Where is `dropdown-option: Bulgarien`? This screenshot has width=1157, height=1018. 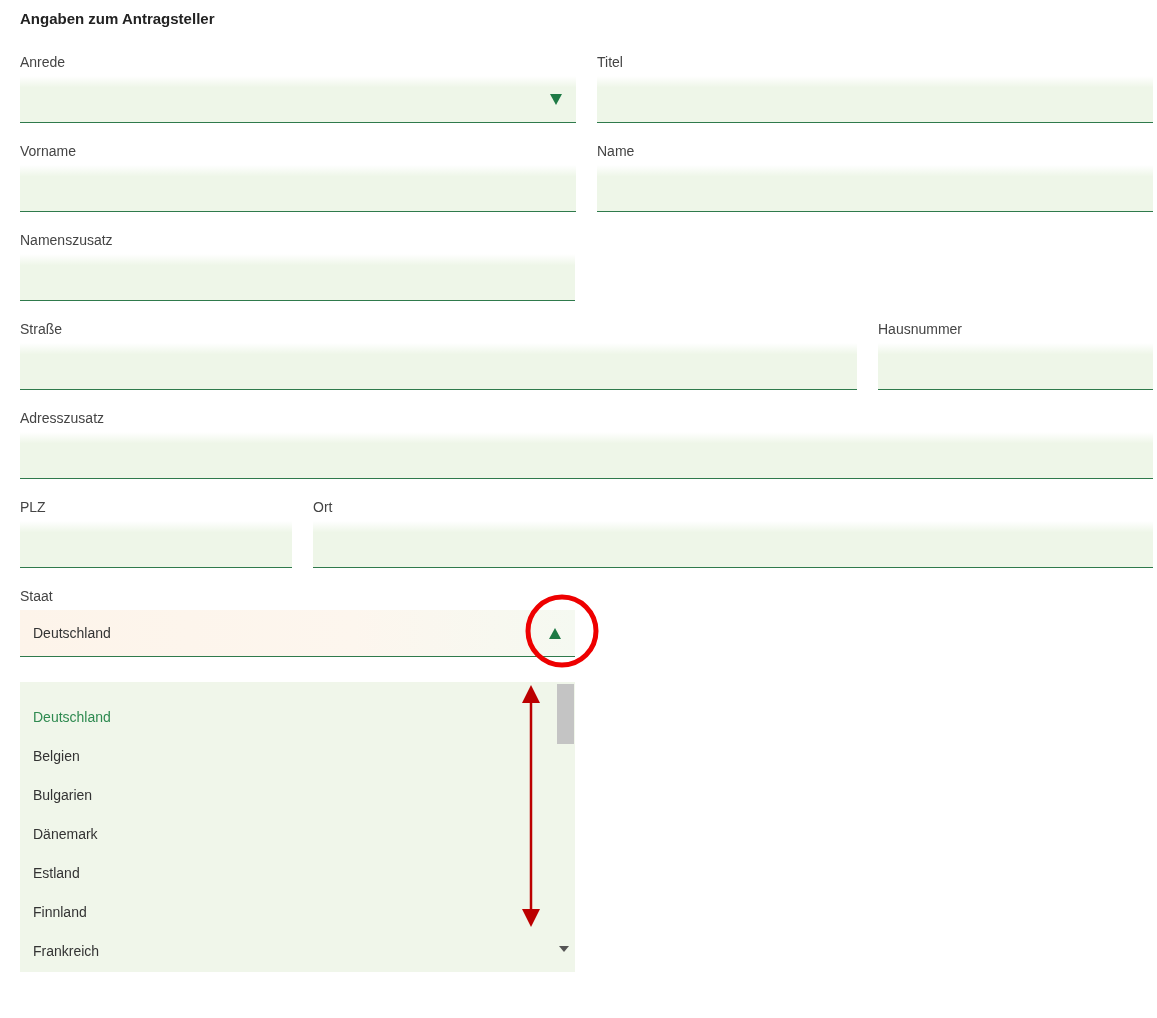
dropdown-option: Bulgarien is located at coordinates (63, 795).